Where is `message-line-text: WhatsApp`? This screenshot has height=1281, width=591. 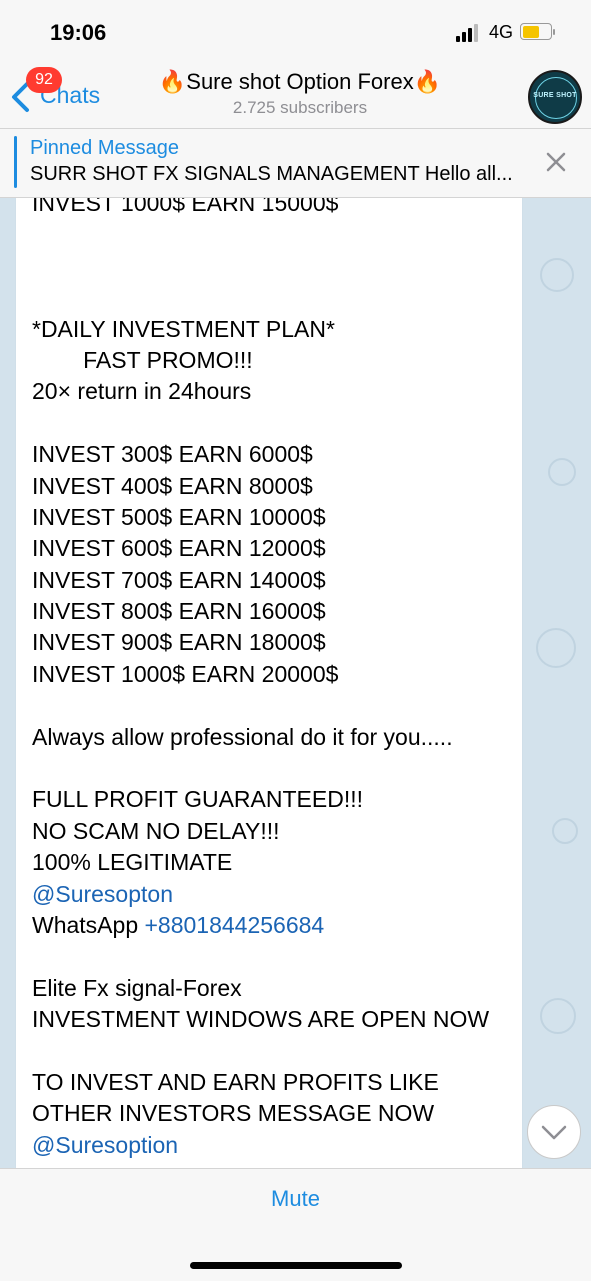
message-line-text: WhatsApp is located at coordinates (88, 924).